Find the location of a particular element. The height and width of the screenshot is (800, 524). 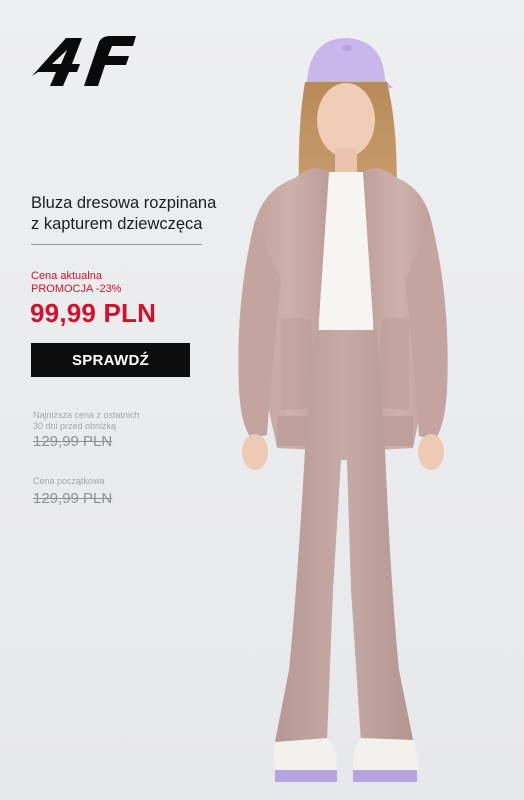

check-button: SPRAWDŹ is located at coordinates (110, 360).